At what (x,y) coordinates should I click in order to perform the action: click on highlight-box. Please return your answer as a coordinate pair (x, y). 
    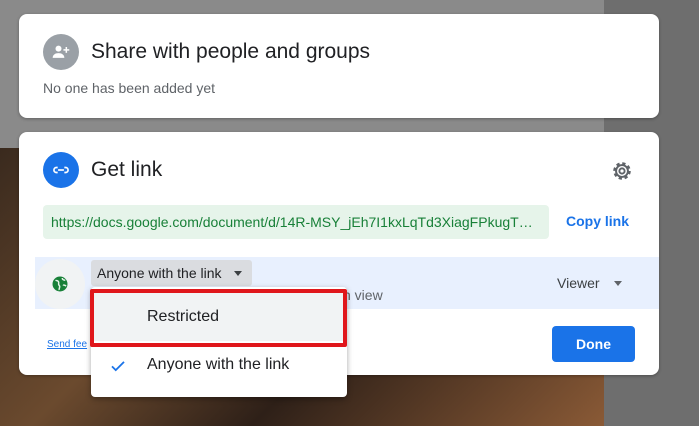
    Looking at the image, I should click on (218, 318).